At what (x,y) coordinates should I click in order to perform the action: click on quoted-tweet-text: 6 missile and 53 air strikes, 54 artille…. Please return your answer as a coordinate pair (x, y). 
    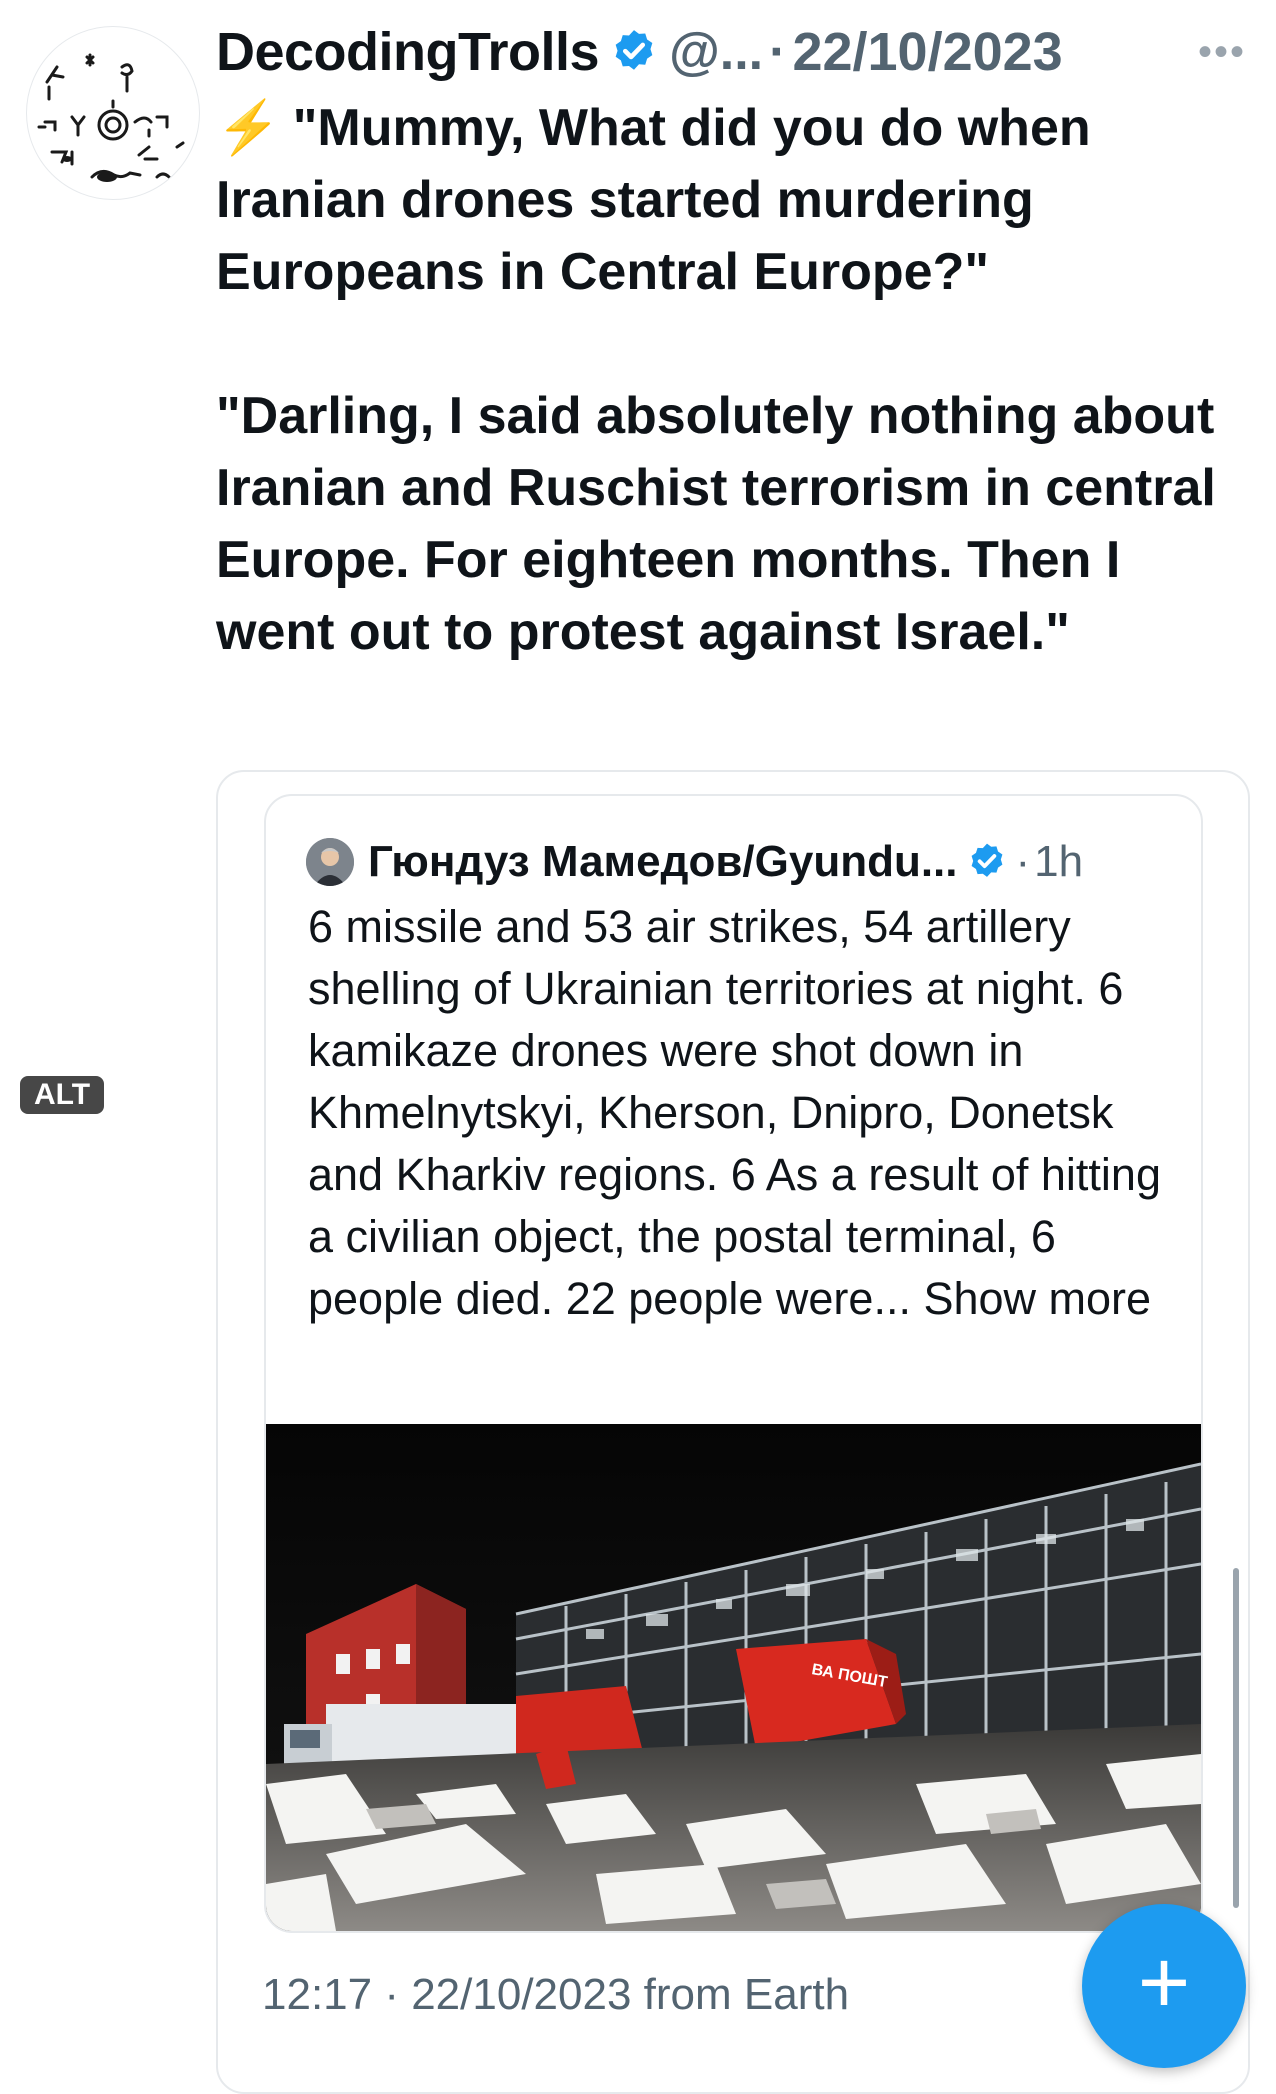
    Looking at the image, I should click on (748, 1113).